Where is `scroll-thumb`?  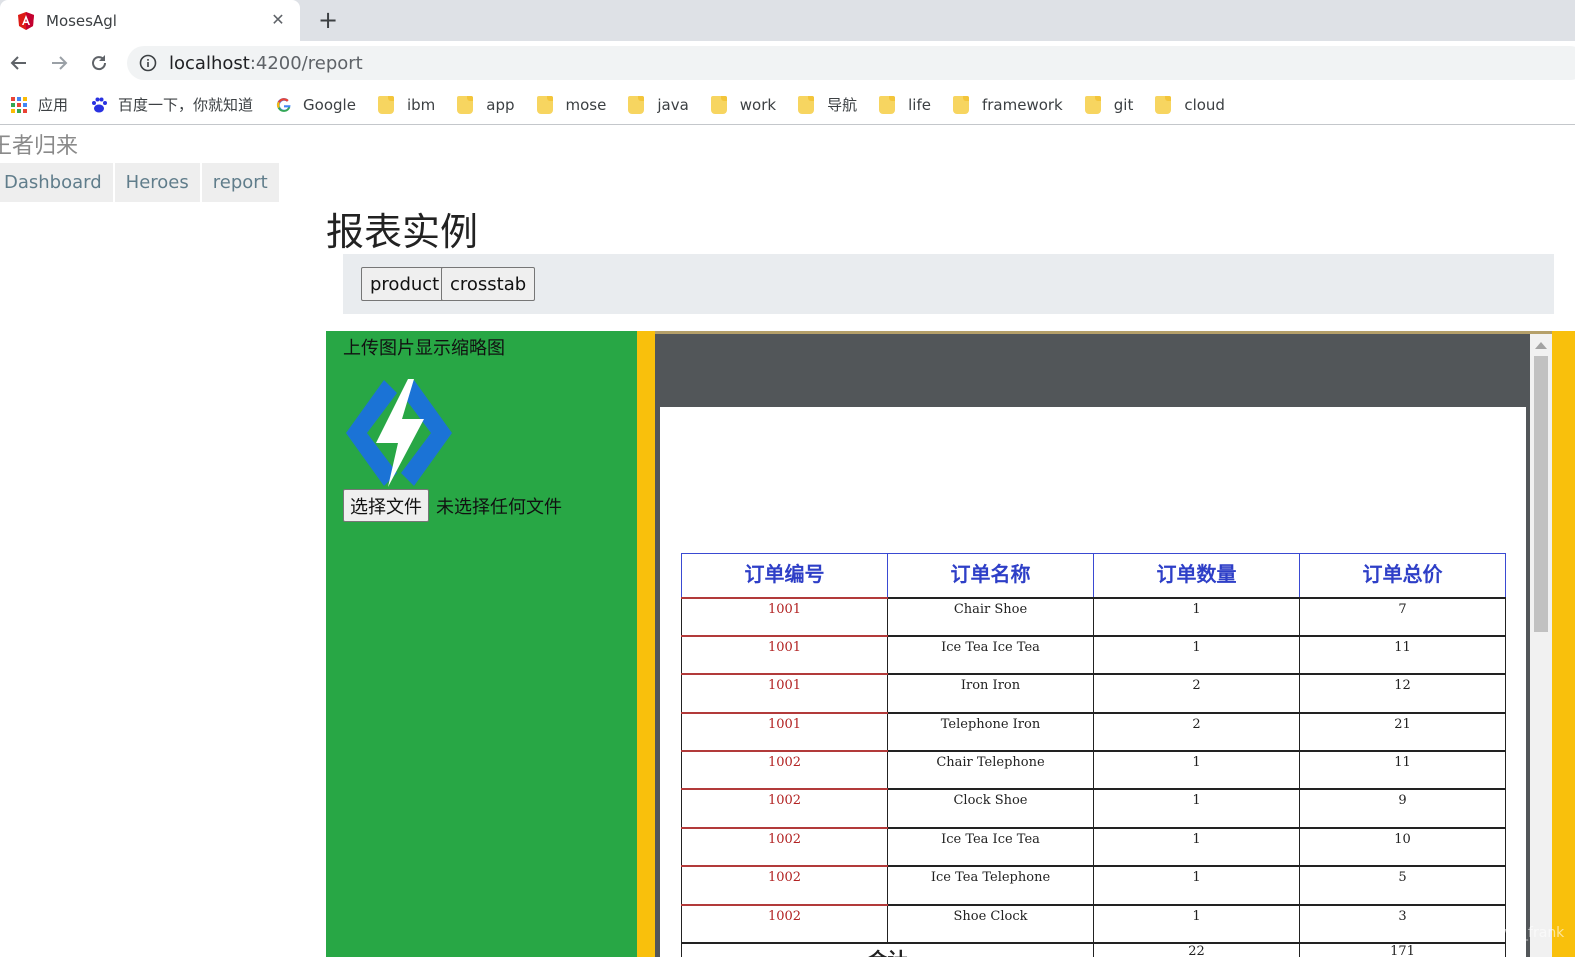 scroll-thumb is located at coordinates (1541, 494).